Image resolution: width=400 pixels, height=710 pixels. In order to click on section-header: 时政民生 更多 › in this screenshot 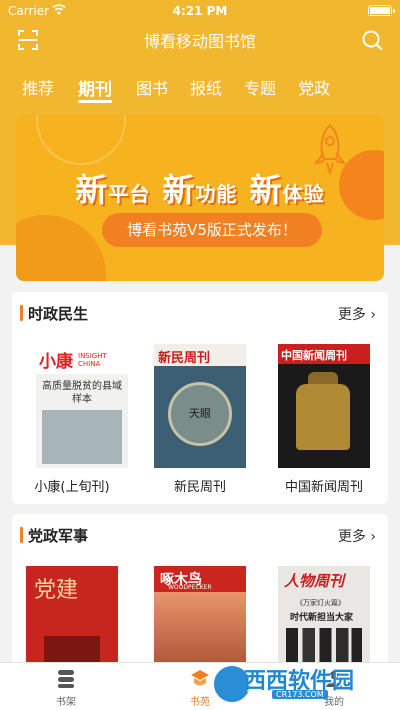, I will do `click(200, 313)`.